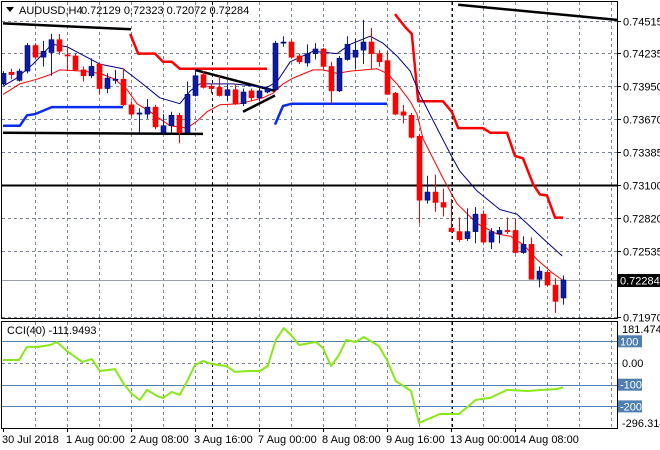 This screenshot has width=660, height=450. Describe the element at coordinates (95, 440) in the screenshot. I see `time-tick-label: 1 Aug 00:00` at that location.